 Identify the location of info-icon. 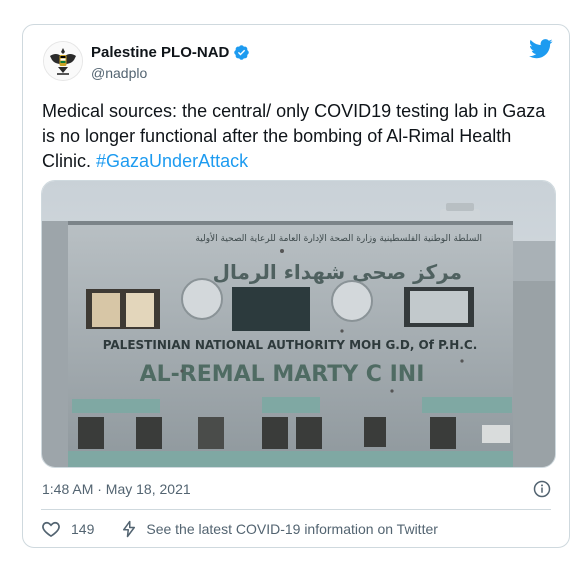
(542, 489).